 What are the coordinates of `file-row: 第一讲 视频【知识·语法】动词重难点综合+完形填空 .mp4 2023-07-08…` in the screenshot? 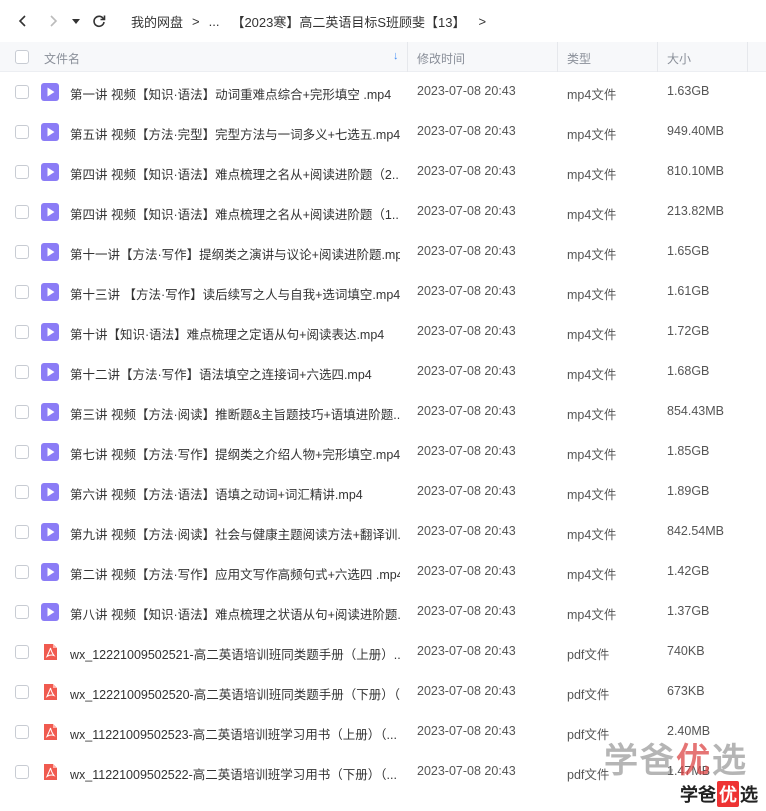 It's located at (383, 92).